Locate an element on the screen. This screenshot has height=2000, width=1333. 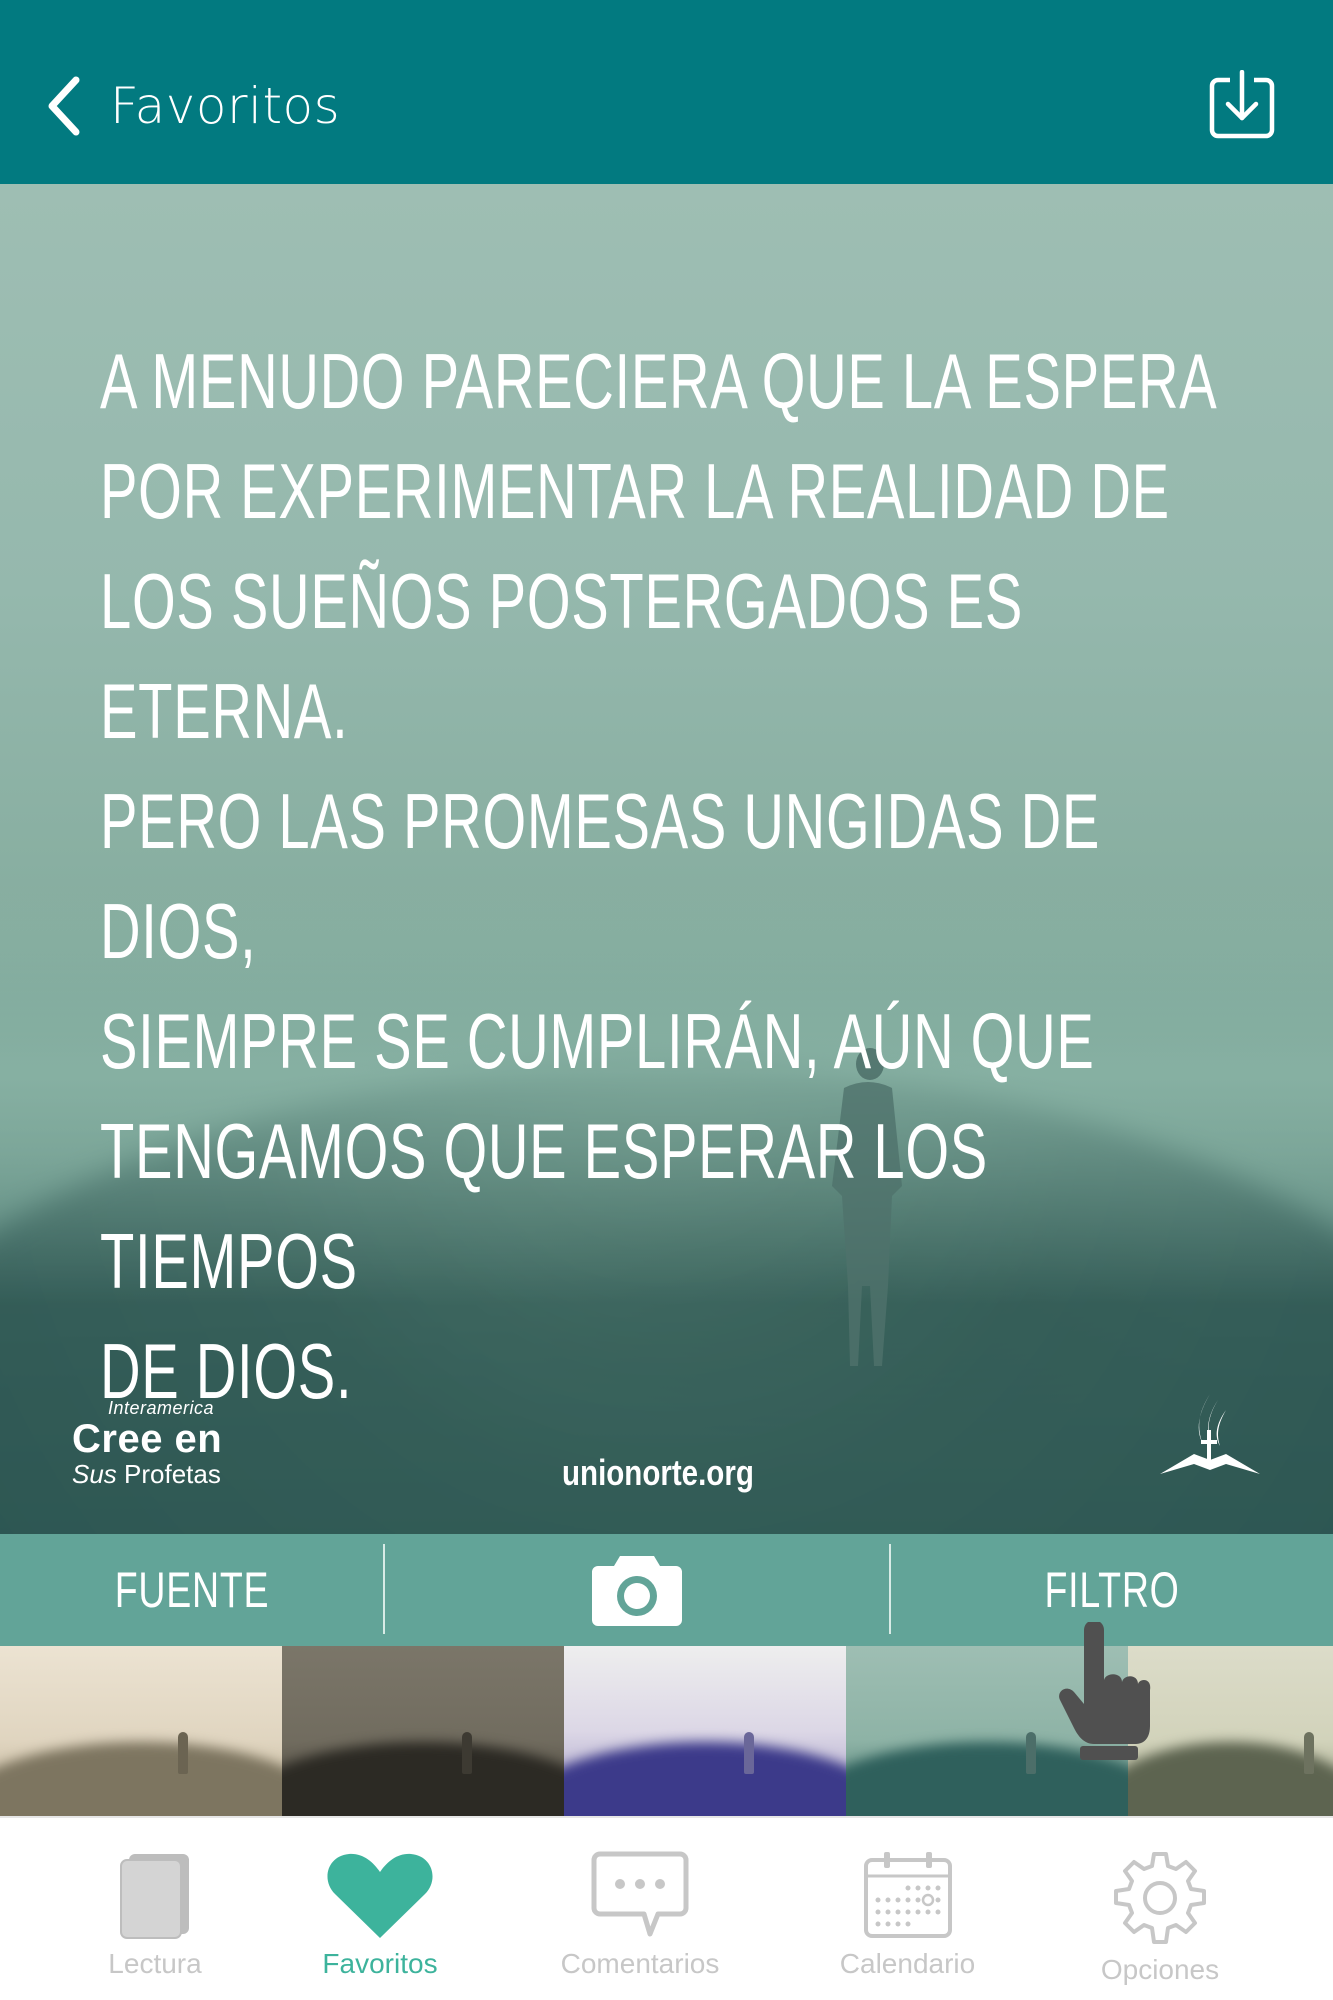
top-bar: Favoritos is located at coordinates (666, 92).